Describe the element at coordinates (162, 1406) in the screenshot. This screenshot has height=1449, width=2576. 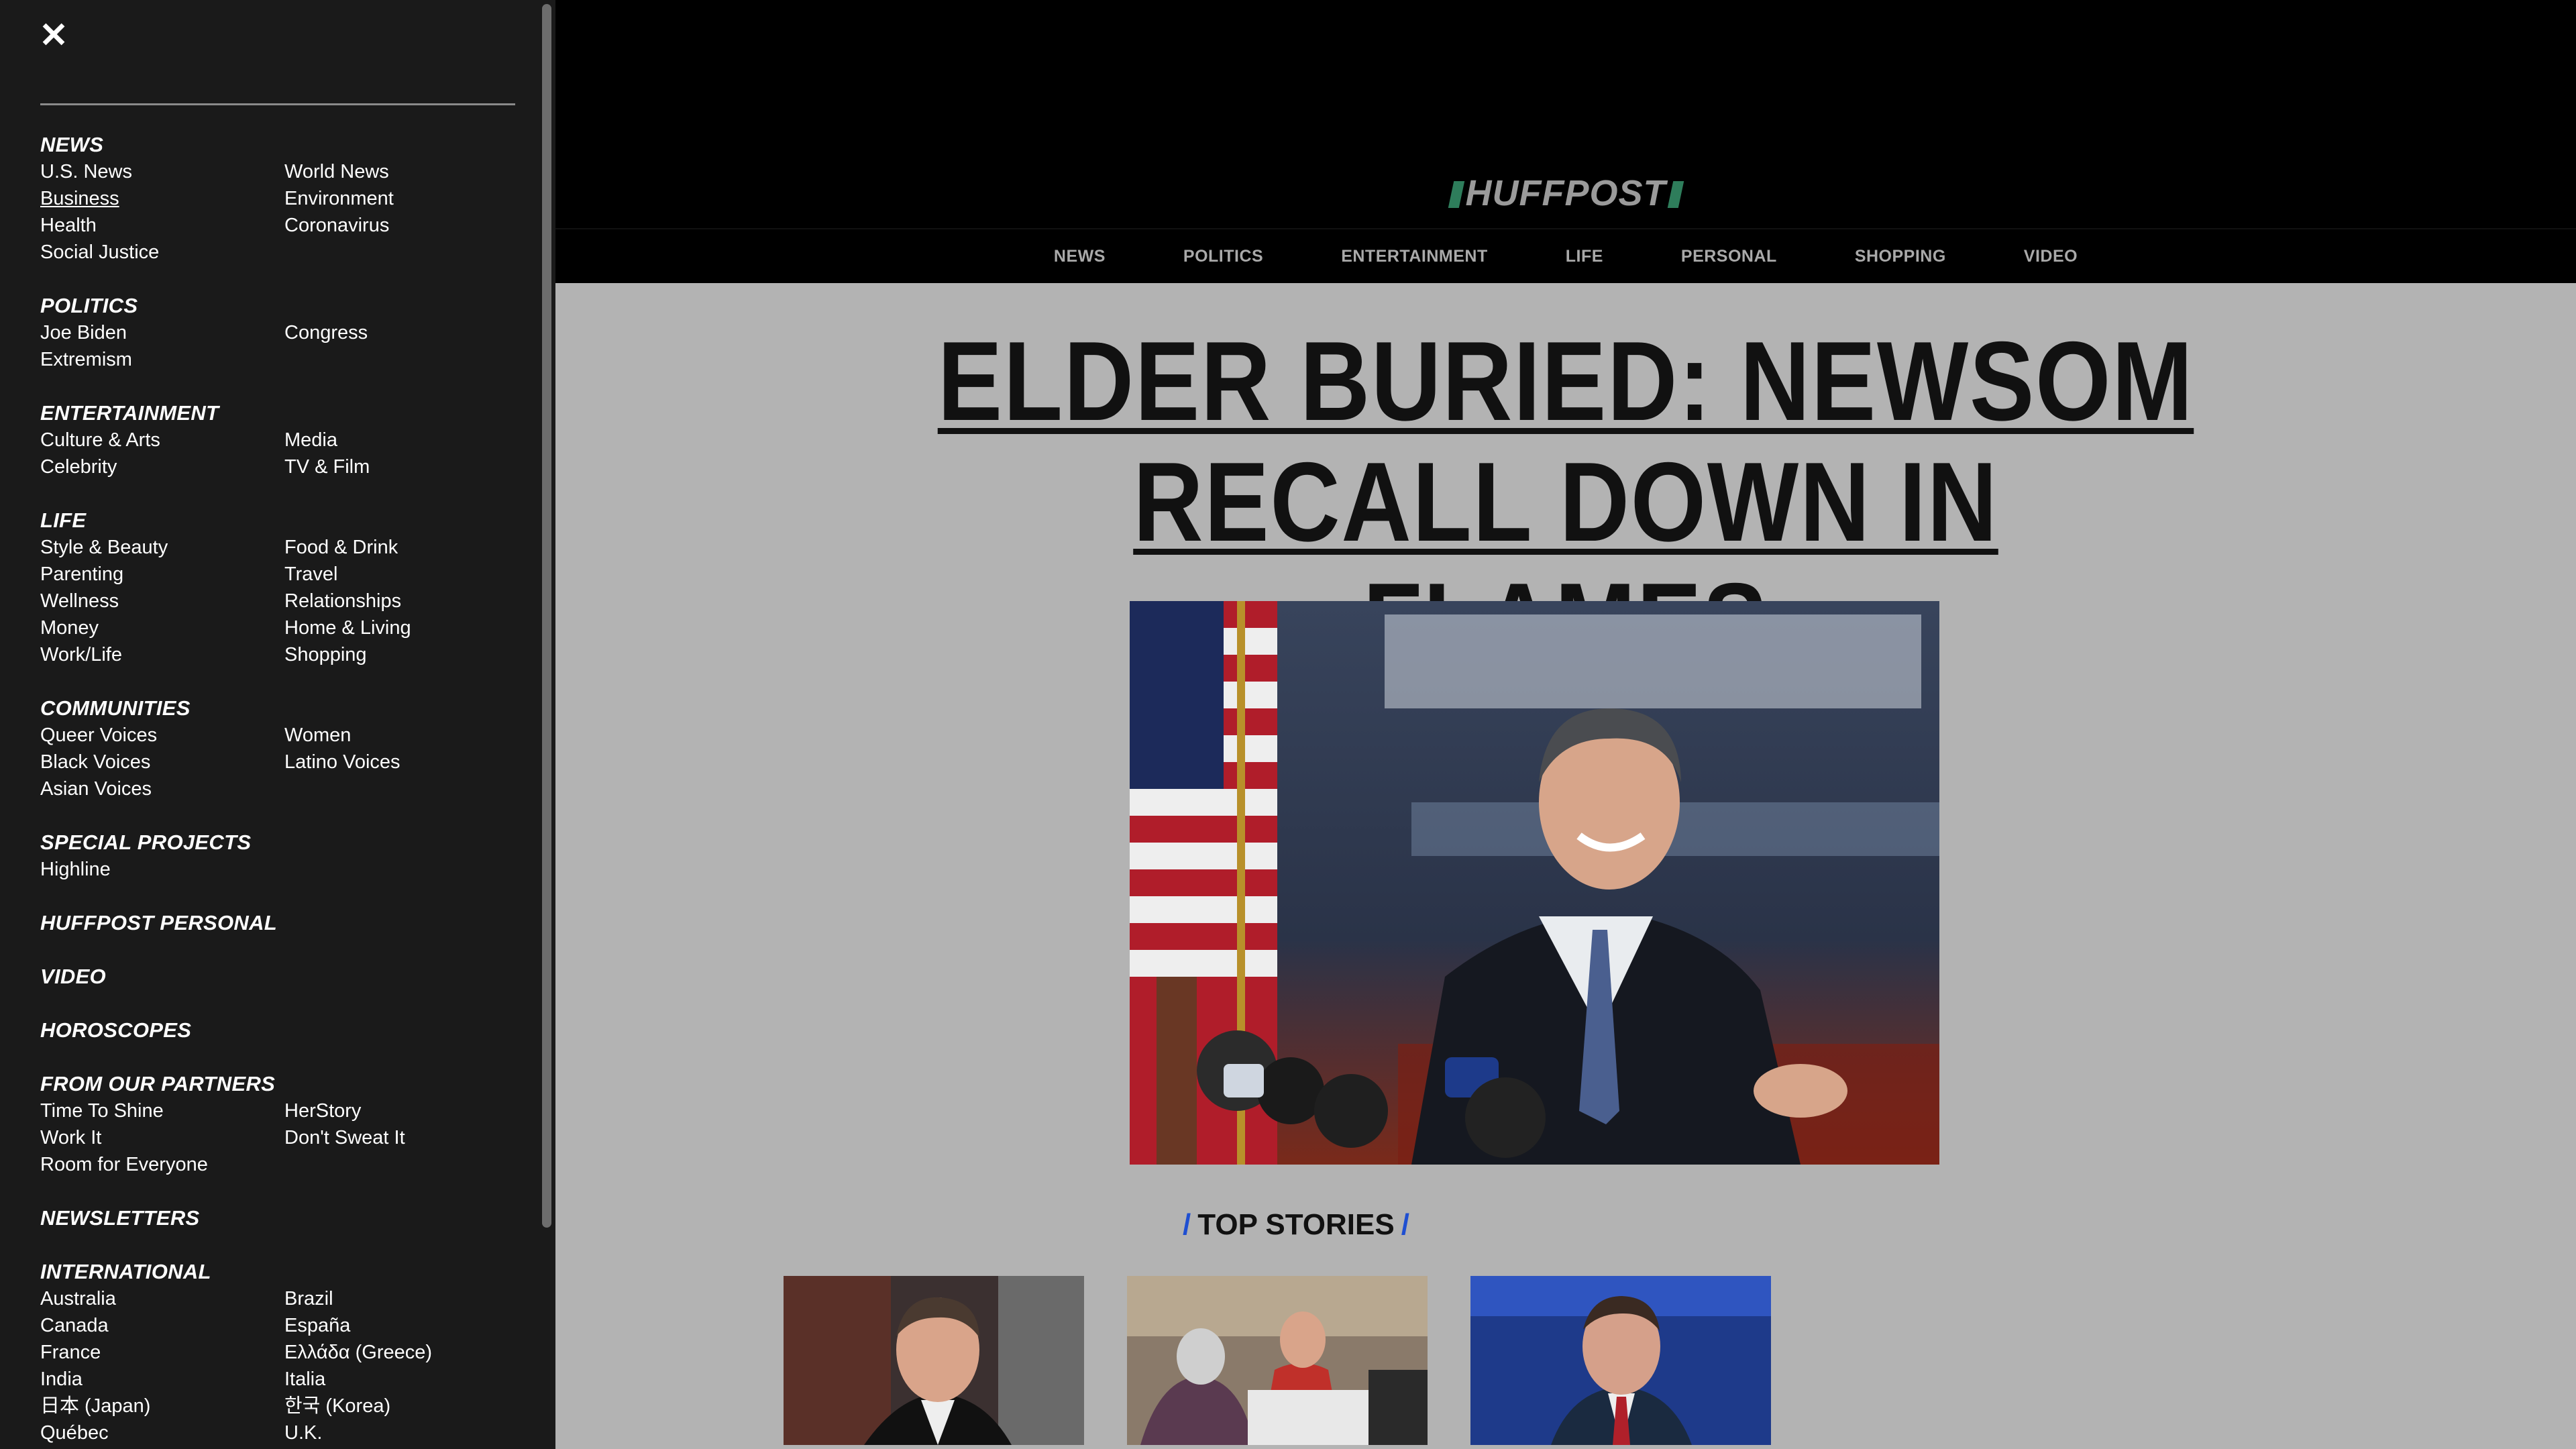
I see `sidebar-item-japan: 日本 (Japan)` at that location.